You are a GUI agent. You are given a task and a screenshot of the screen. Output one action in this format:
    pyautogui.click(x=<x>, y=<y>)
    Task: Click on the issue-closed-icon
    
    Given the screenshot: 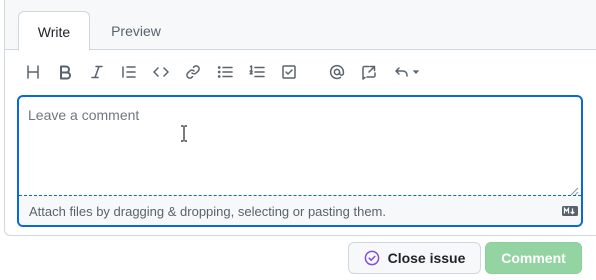 What is the action you would take?
    pyautogui.click(x=371, y=258)
    